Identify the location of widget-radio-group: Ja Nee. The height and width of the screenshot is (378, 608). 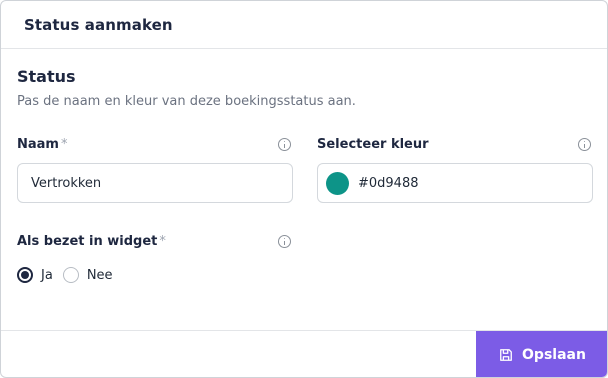
(70, 275).